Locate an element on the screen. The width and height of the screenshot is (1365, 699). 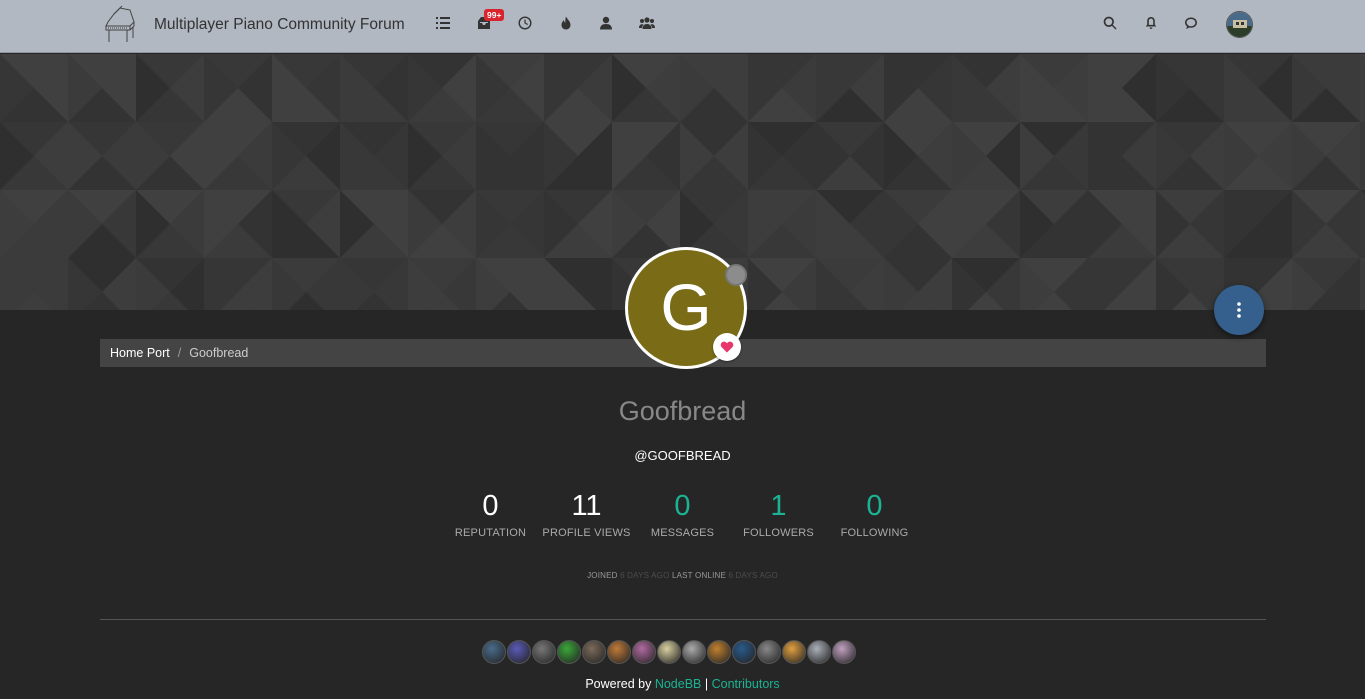
profile-dates: JOINED 6 DAYS AGO LAST ONLINE 6 DAYS AGO is located at coordinates (682, 575).